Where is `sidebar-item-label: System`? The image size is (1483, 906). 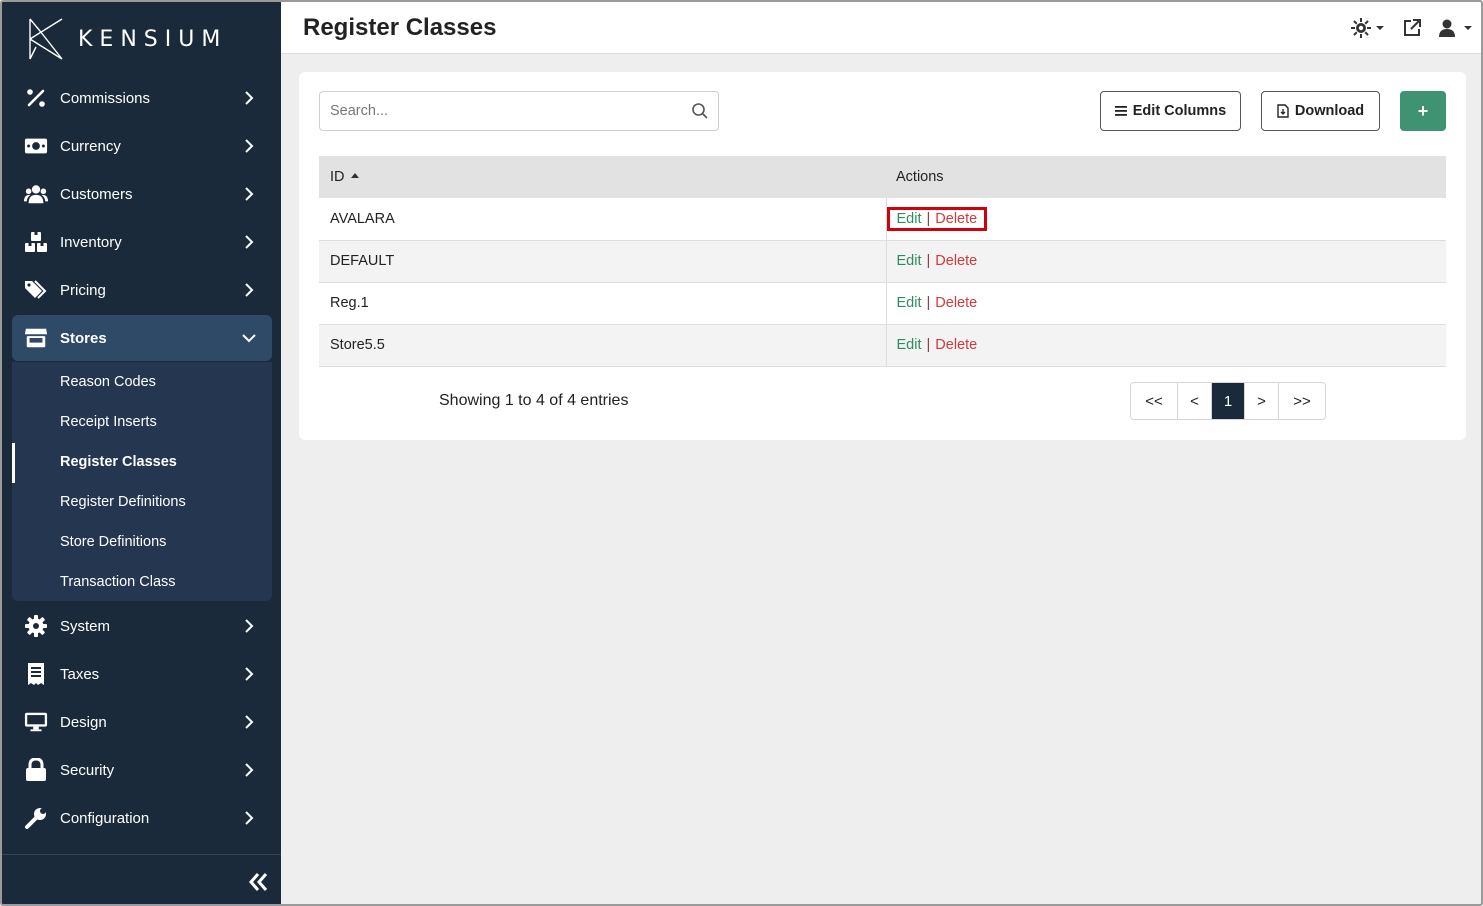
sidebar-item-label: System is located at coordinates (85, 626).